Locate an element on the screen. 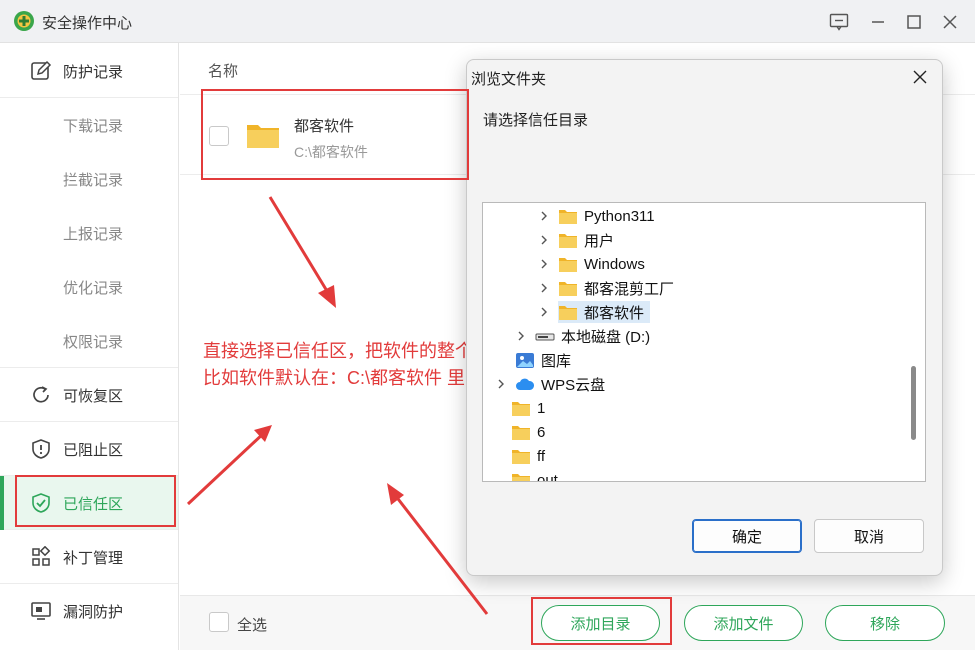 Image resolution: width=975 pixels, height=650 pixels. tree-item-gallery: 图库 is located at coordinates (533, 360).